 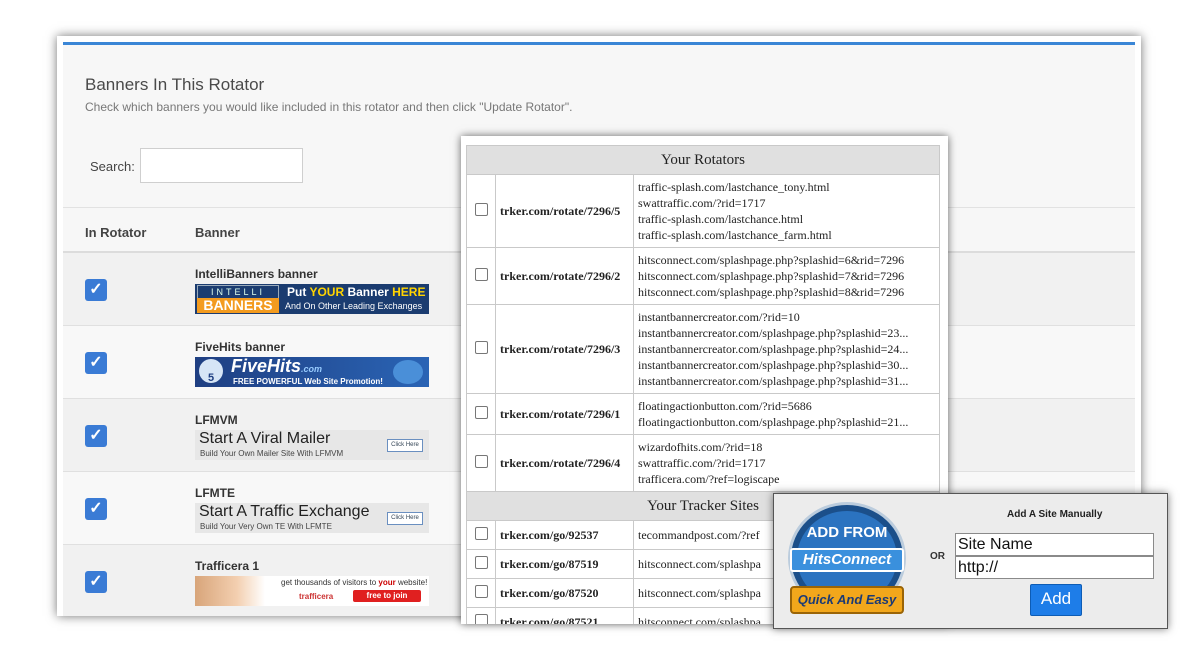 What do you see at coordinates (230, 591) in the screenshot?
I see `person-photo` at bounding box center [230, 591].